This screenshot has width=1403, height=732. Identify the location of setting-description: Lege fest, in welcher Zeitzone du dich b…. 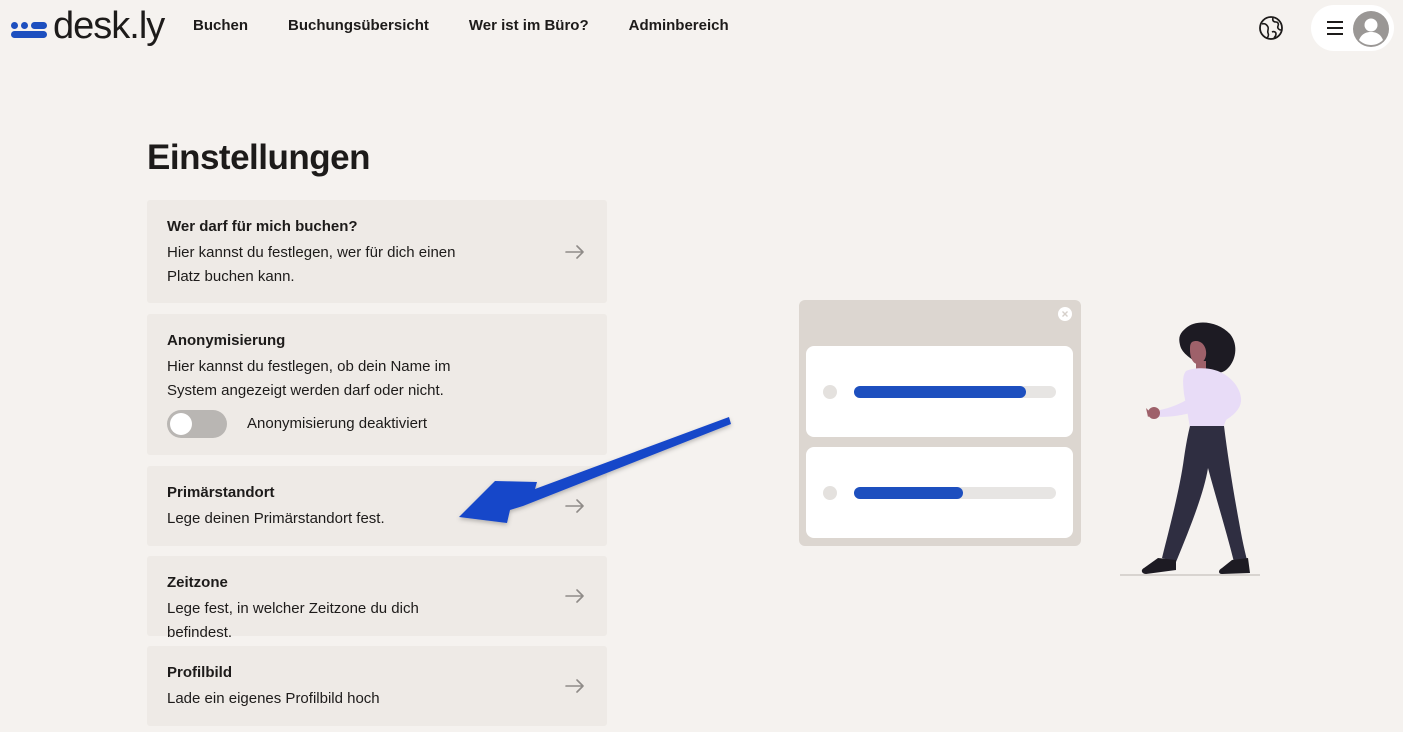
(293, 620).